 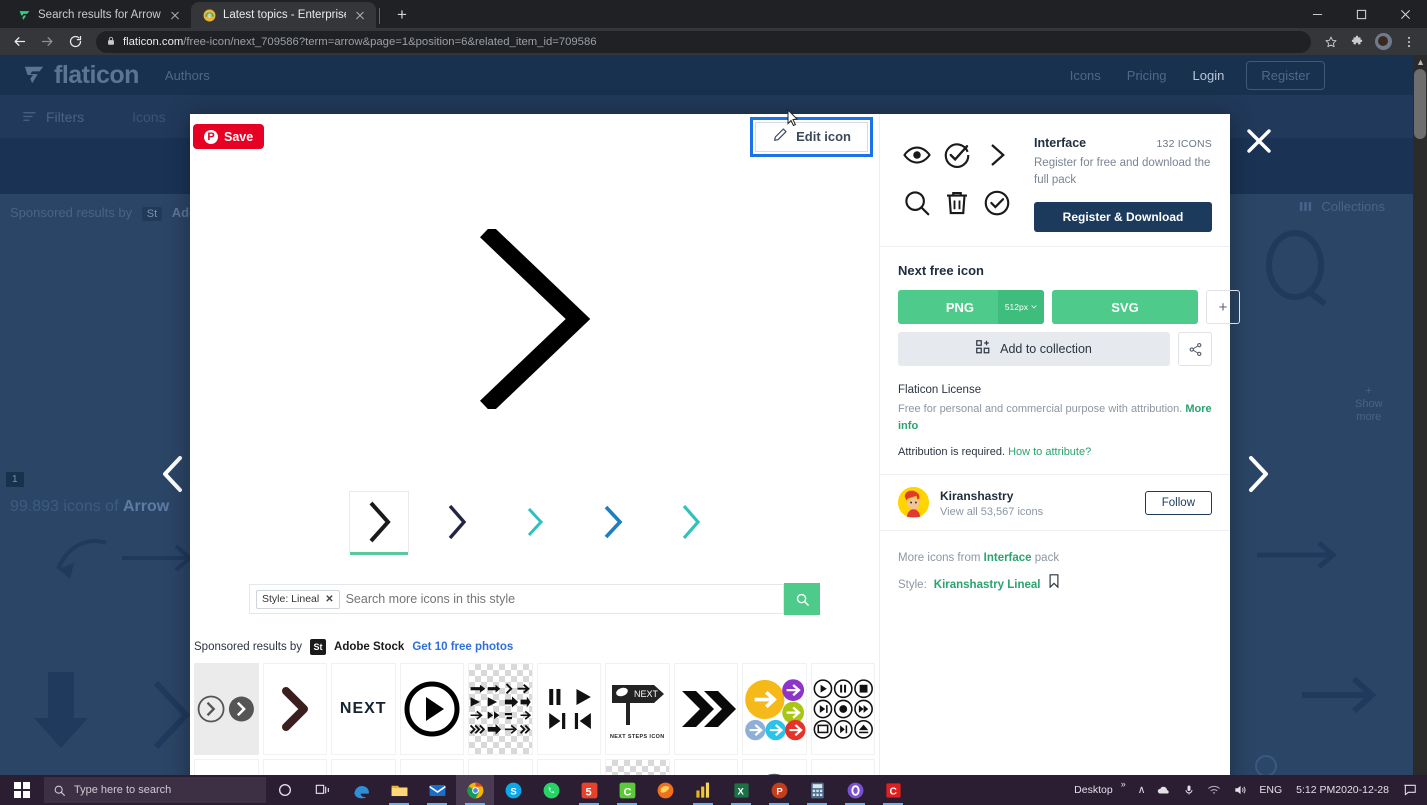 What do you see at coordinates (462, 647) in the screenshot?
I see `get-free-photos-link: Get 10 free photos` at bounding box center [462, 647].